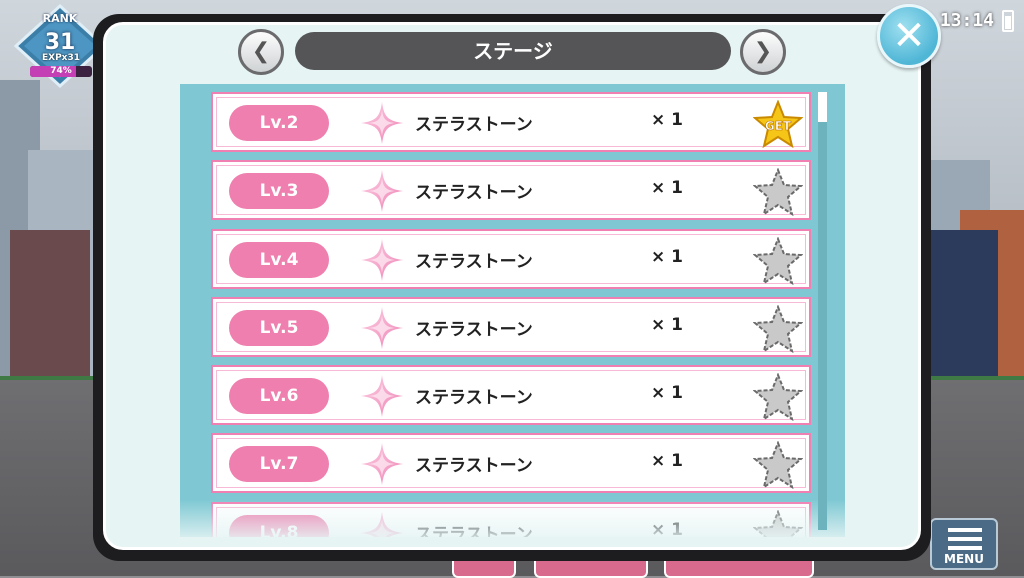  I want to click on dialog-title: ステージ, so click(513, 51).